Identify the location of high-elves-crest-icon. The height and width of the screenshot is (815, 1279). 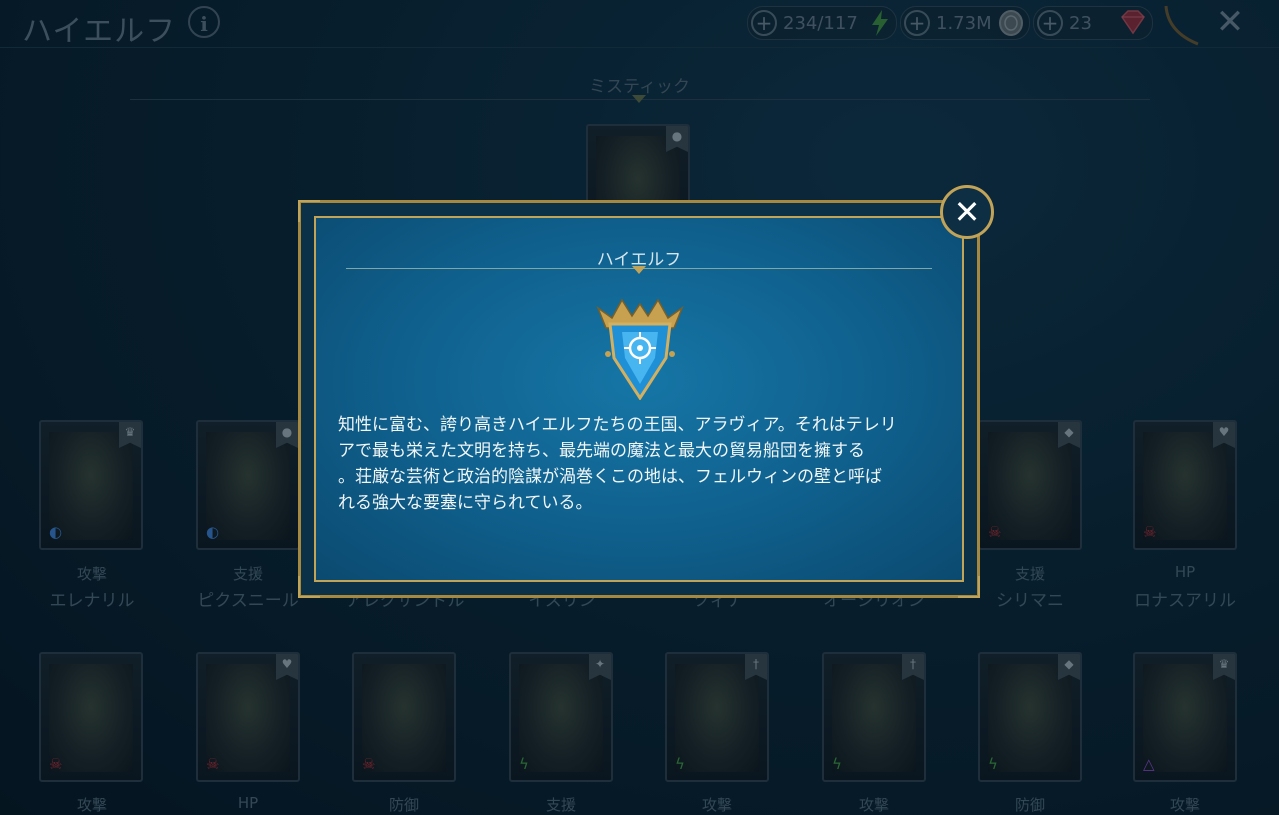
(640, 349).